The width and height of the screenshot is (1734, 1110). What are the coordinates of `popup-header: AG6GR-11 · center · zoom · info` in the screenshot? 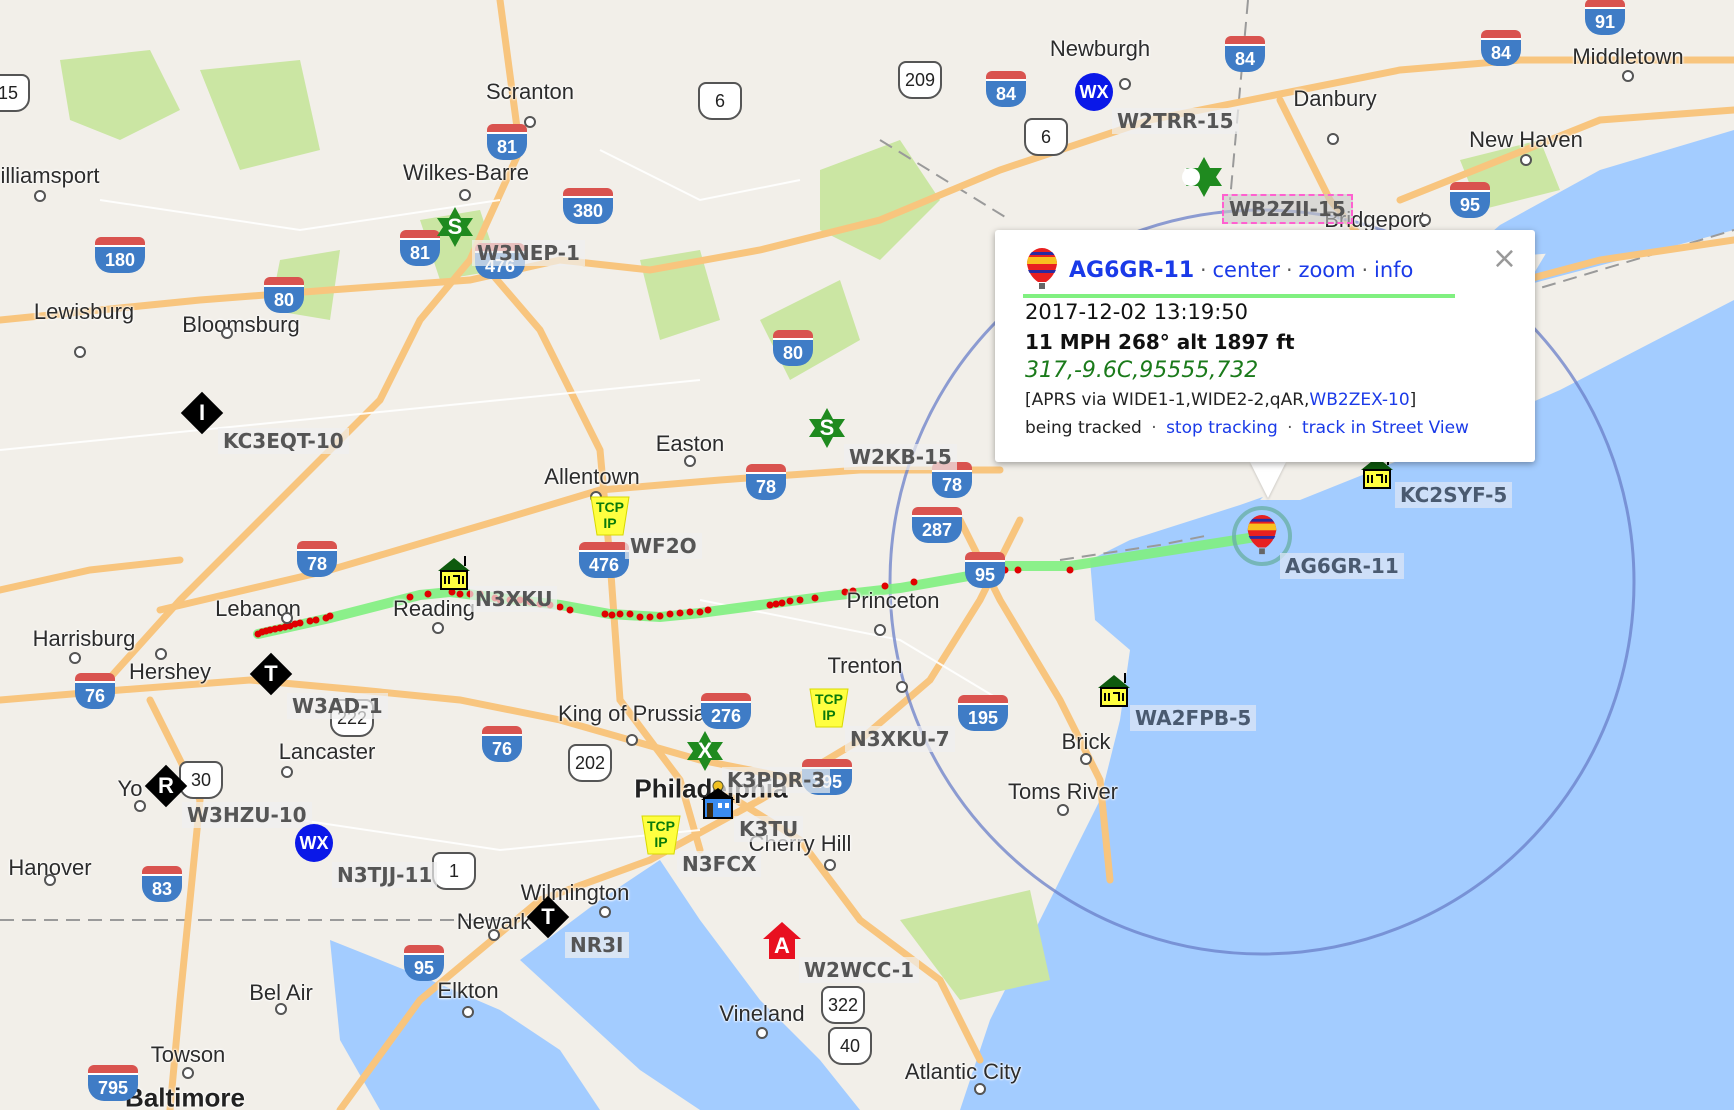 It's located at (1219, 270).